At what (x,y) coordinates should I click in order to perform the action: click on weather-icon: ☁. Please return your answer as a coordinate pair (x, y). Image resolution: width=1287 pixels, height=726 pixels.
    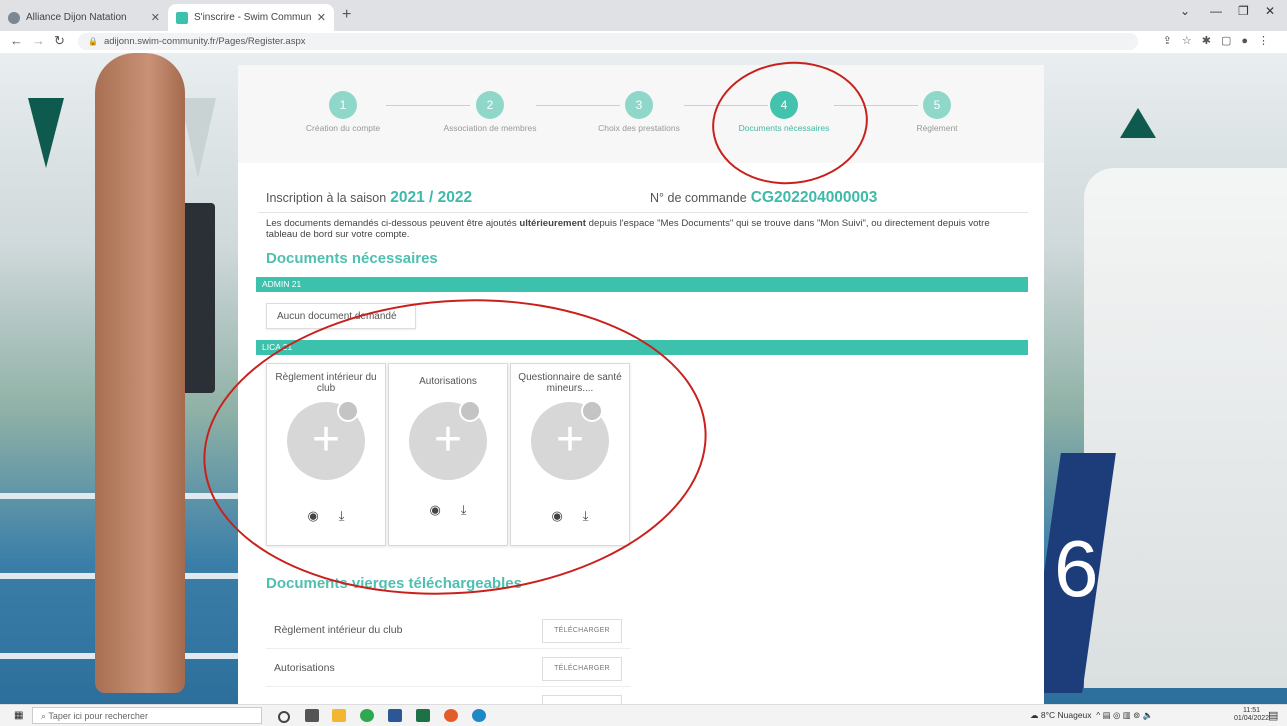
    Looking at the image, I should click on (1035, 715).